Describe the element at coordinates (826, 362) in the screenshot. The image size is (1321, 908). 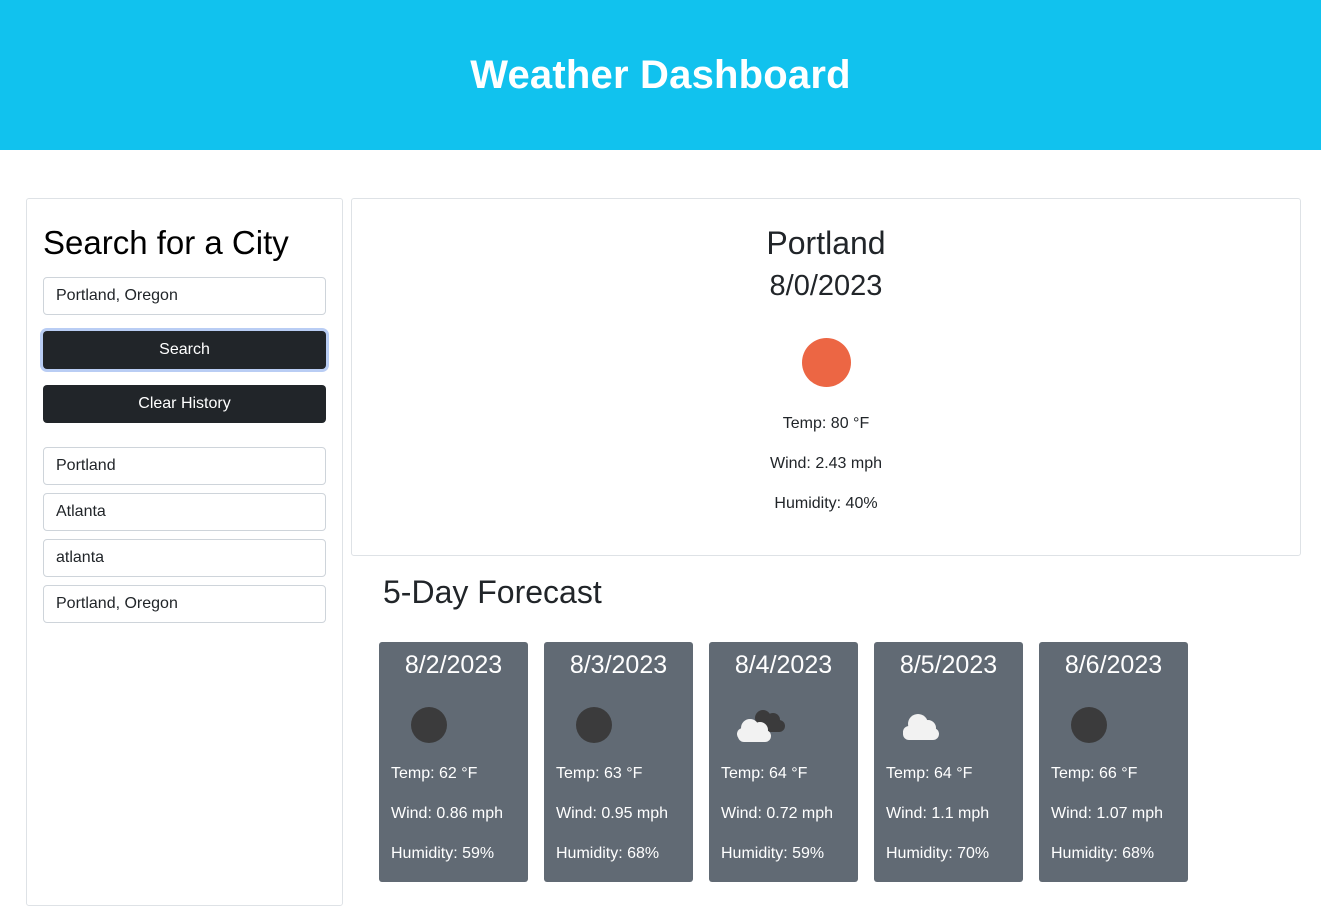
I see `sun-icon` at that location.